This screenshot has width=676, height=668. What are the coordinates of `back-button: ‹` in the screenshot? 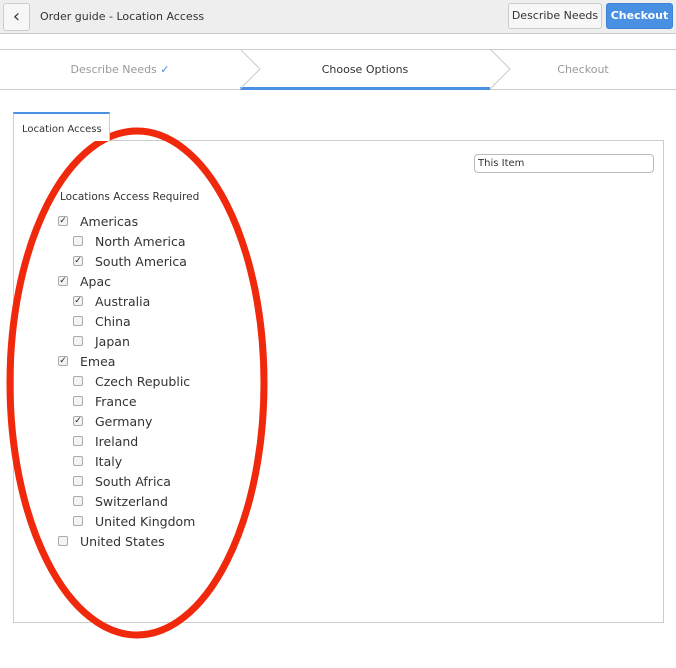 It's located at (16, 17).